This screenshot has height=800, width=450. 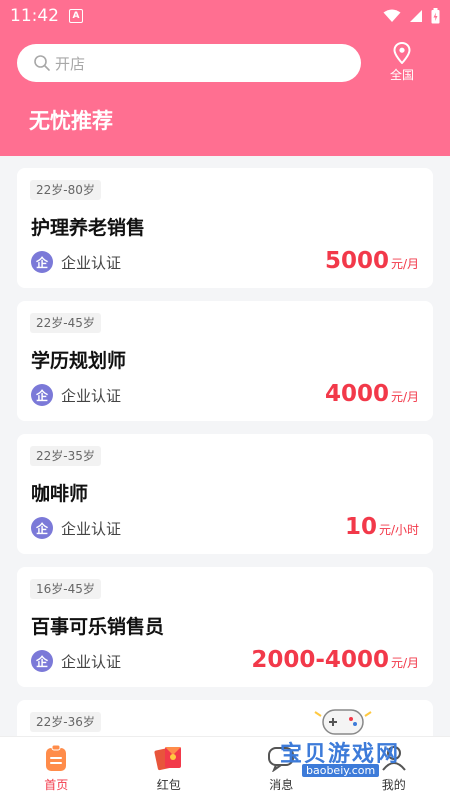 What do you see at coordinates (225, 627) in the screenshot?
I see `job-card: 16岁-45岁 百事可乐销售员 企 企业认证 2000-4000 元/月` at bounding box center [225, 627].